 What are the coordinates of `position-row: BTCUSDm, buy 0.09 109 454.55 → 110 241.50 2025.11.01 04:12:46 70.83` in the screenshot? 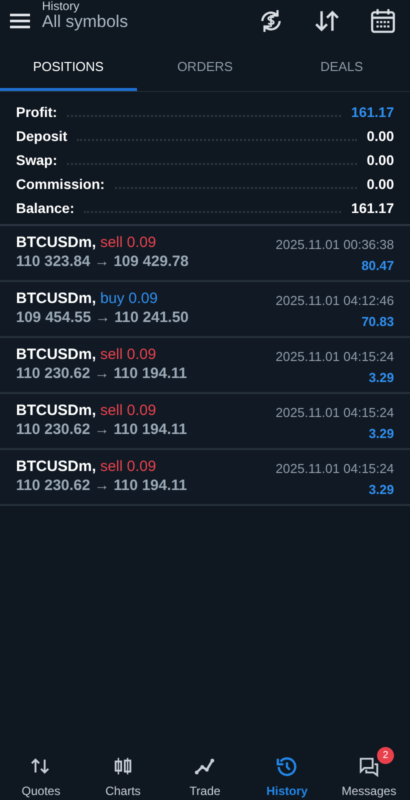 It's located at (205, 310).